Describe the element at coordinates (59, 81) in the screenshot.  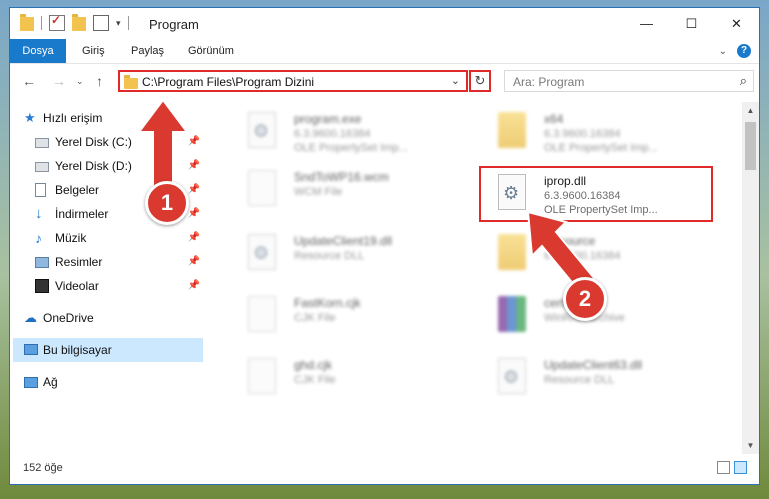
I see `forward-arrow-icon: →` at that location.